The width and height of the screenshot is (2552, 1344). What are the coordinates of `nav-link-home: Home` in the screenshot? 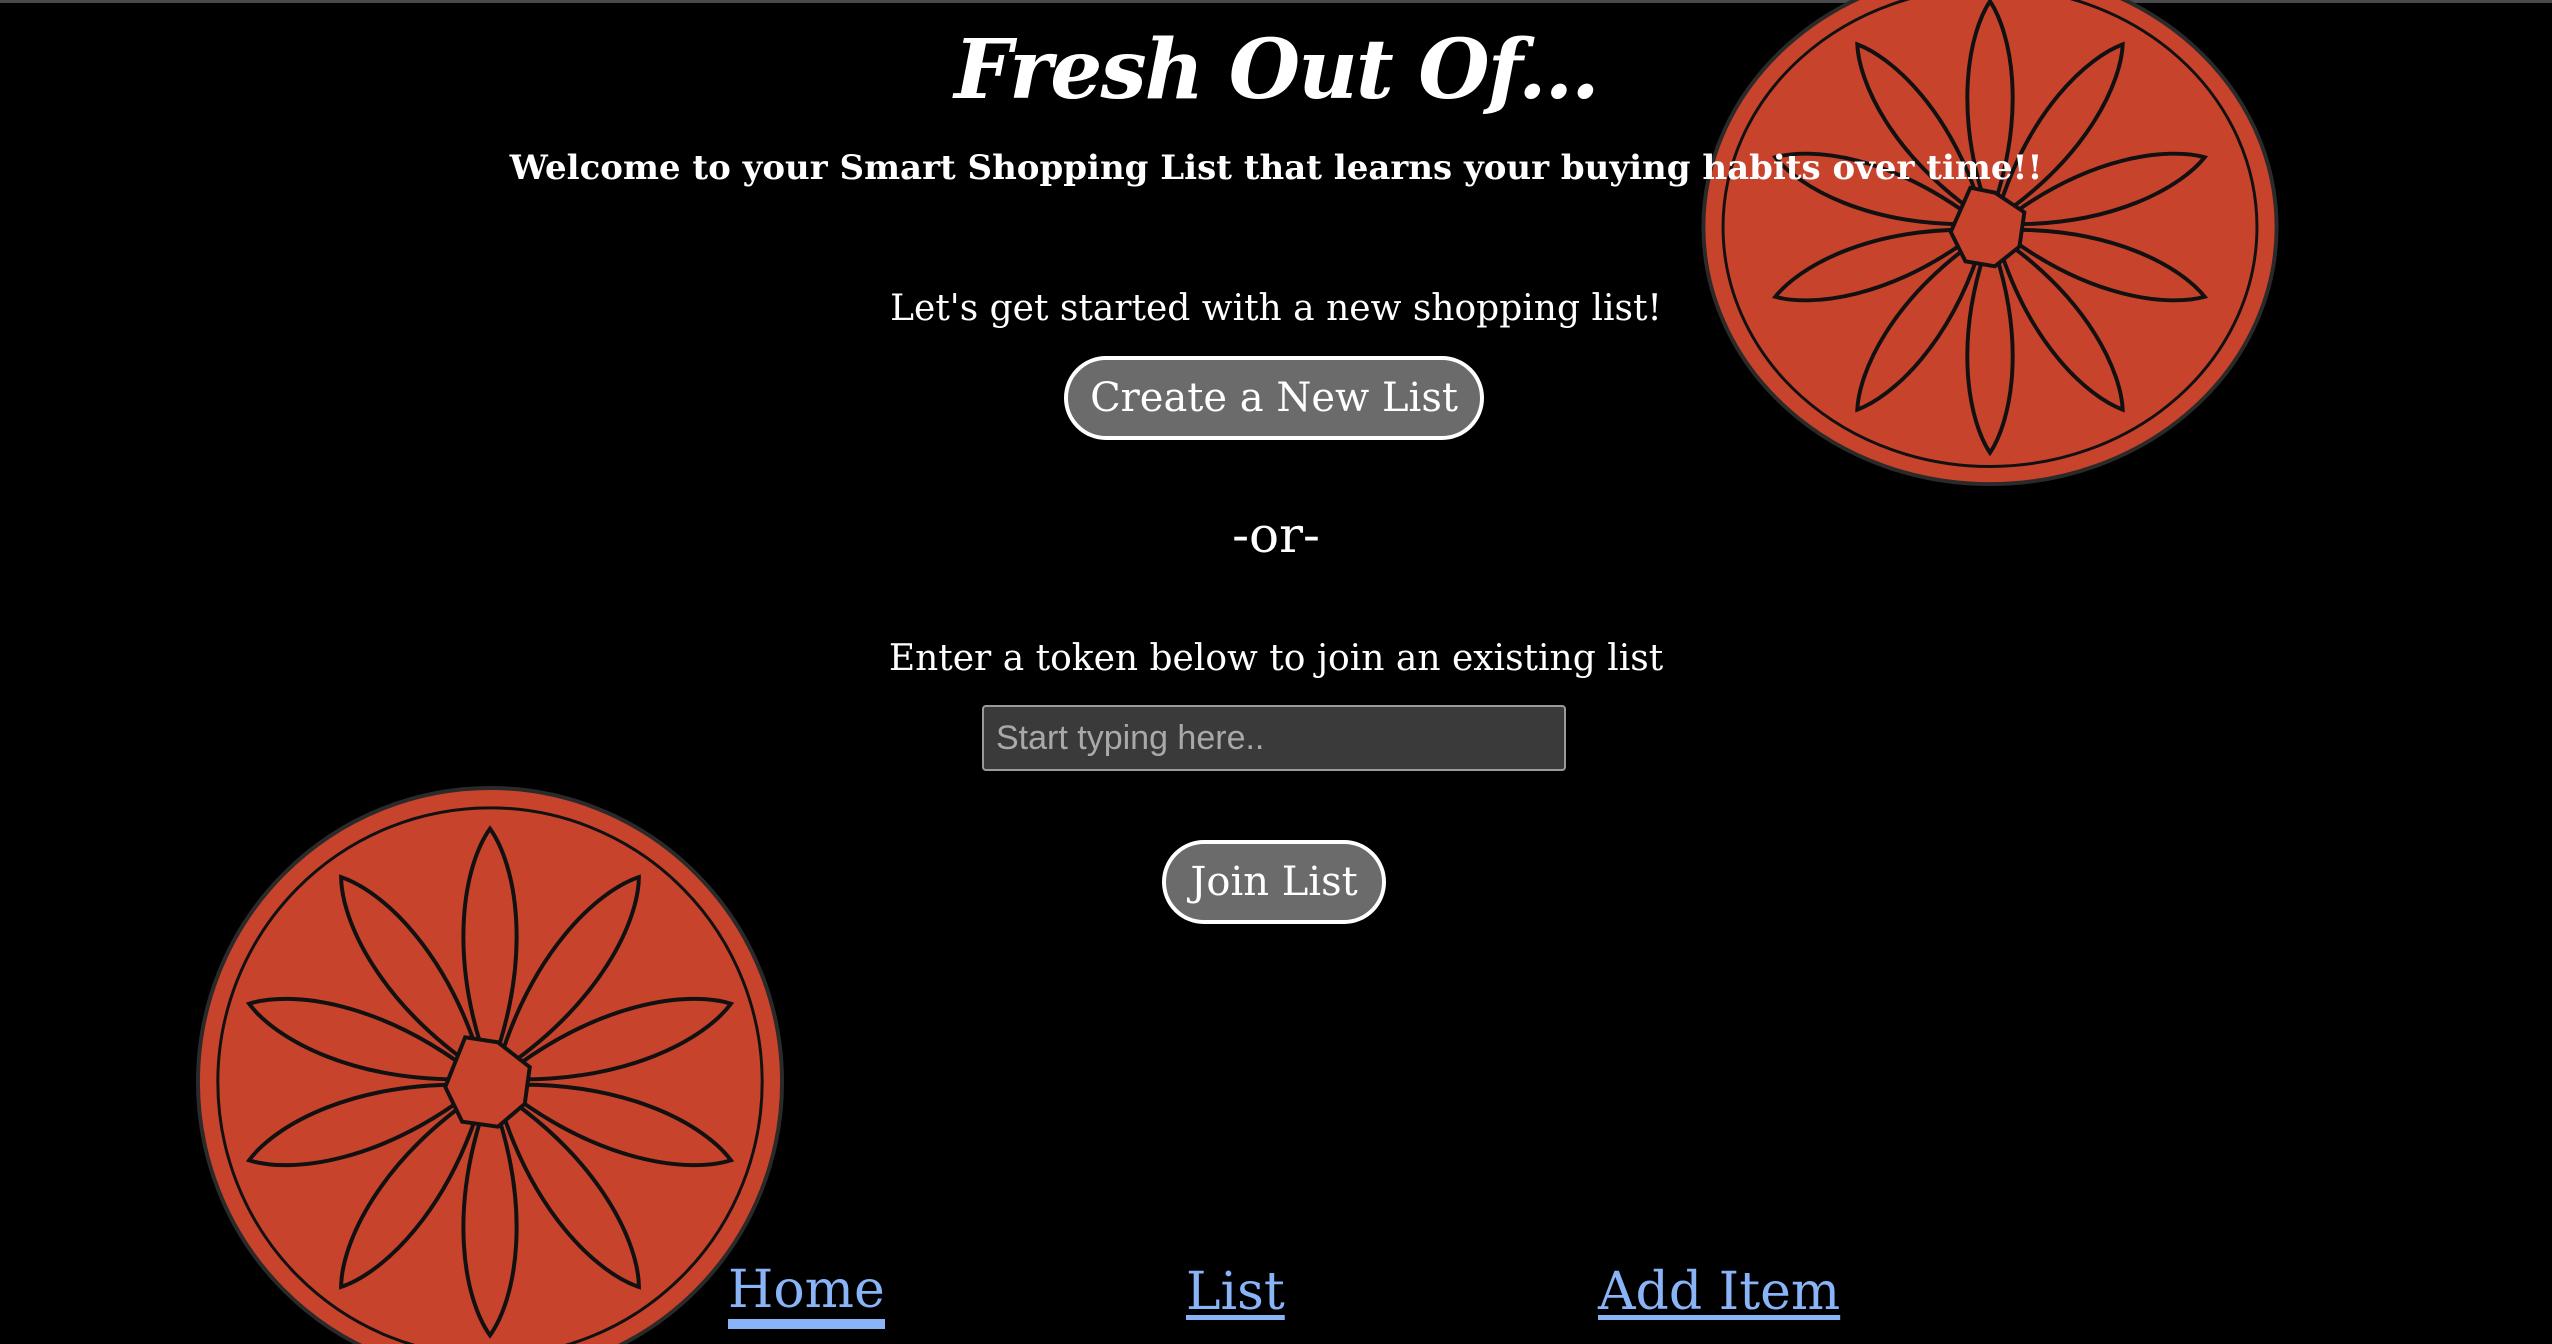 It's located at (806, 1295).